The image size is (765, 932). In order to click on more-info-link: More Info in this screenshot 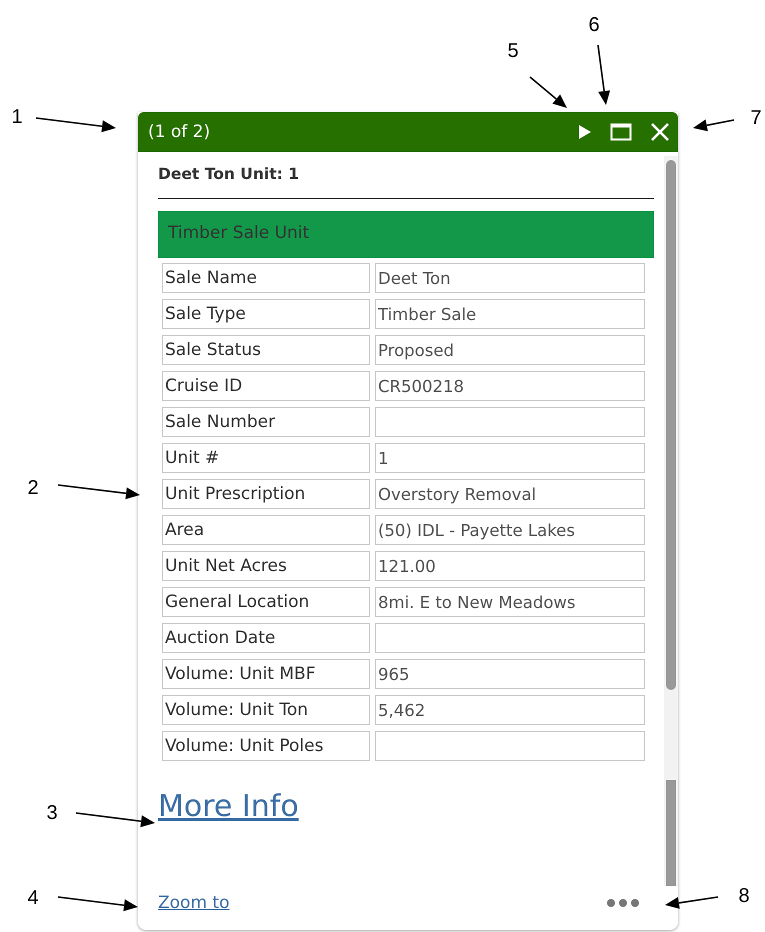, I will do `click(228, 806)`.